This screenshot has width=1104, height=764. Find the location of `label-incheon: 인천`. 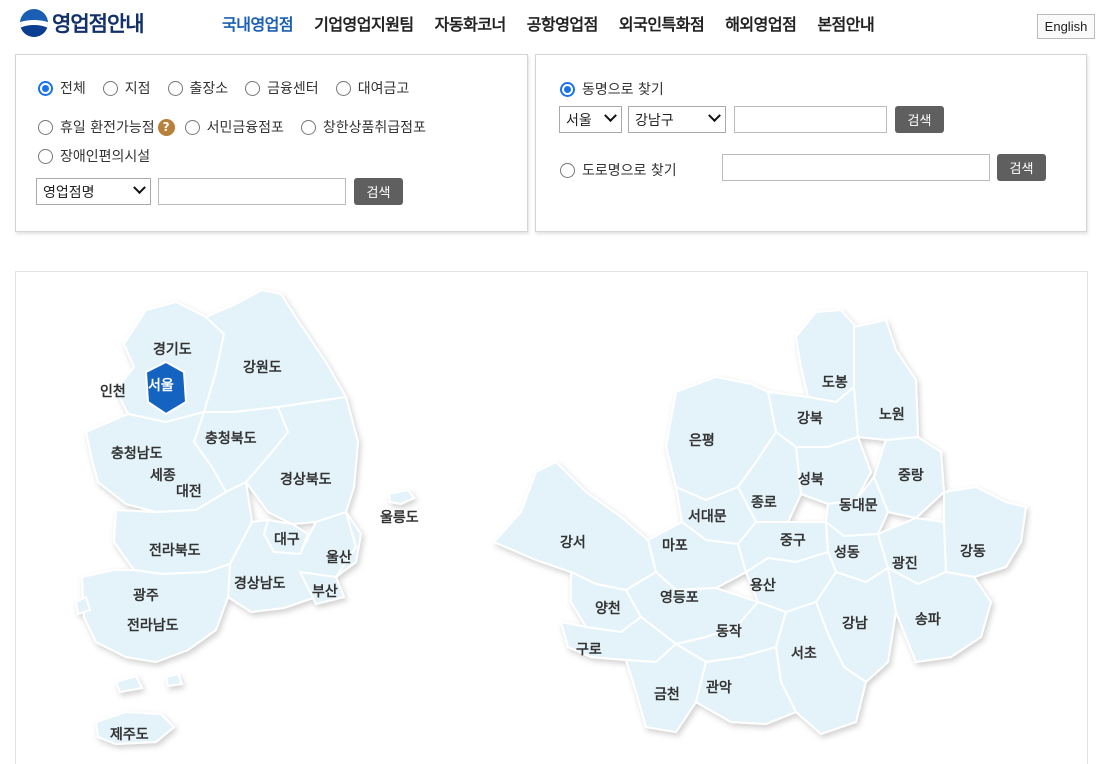

label-incheon: 인천 is located at coordinates (113, 391).